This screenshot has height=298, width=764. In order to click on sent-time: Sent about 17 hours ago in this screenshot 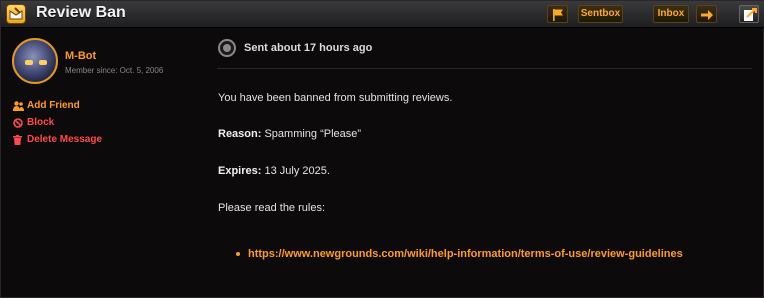, I will do `click(308, 48)`.